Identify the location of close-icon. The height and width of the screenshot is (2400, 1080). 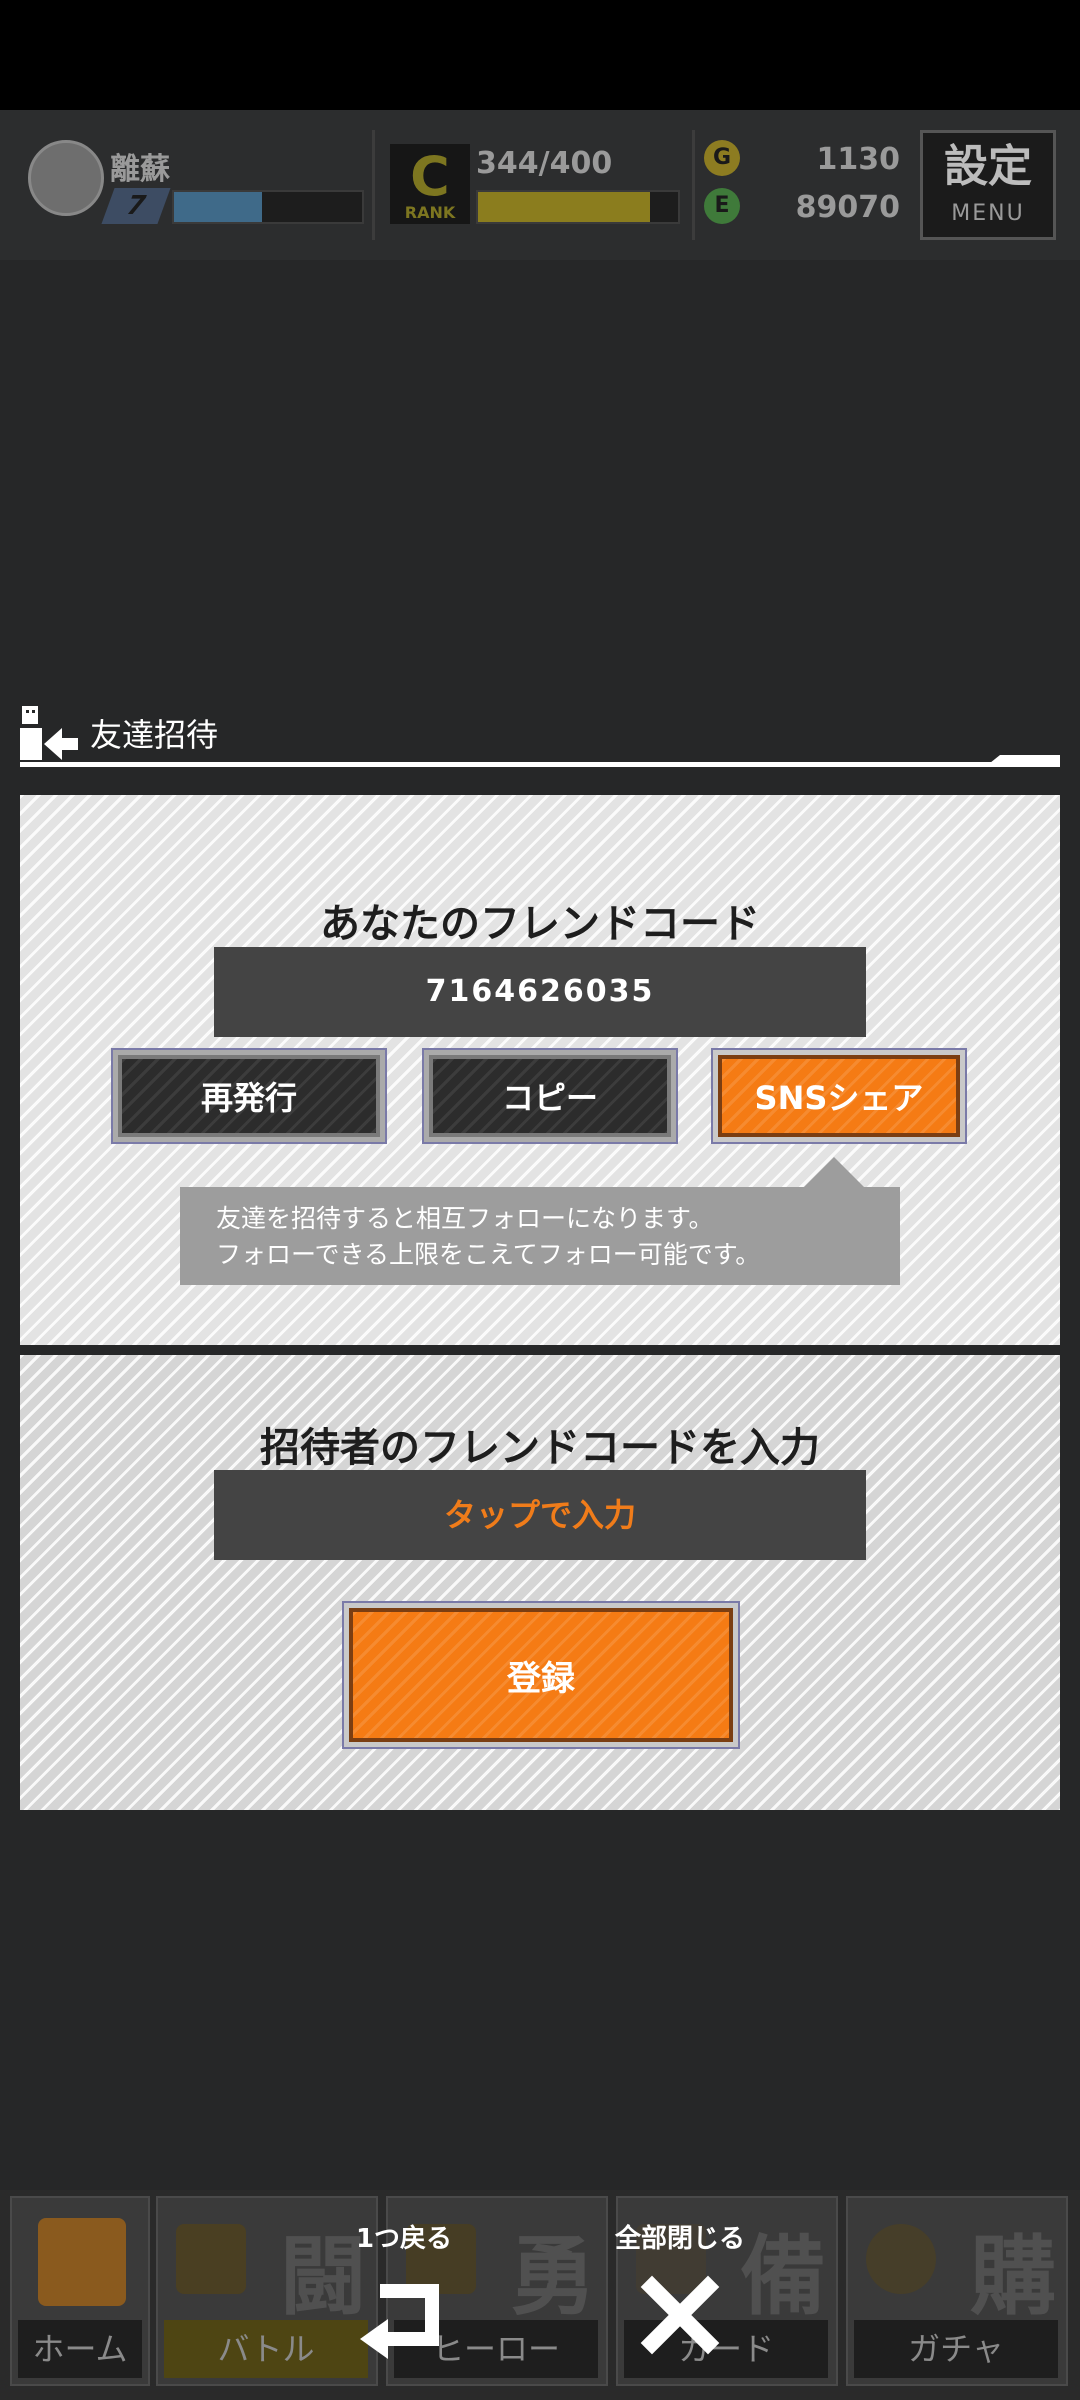
(680, 2315).